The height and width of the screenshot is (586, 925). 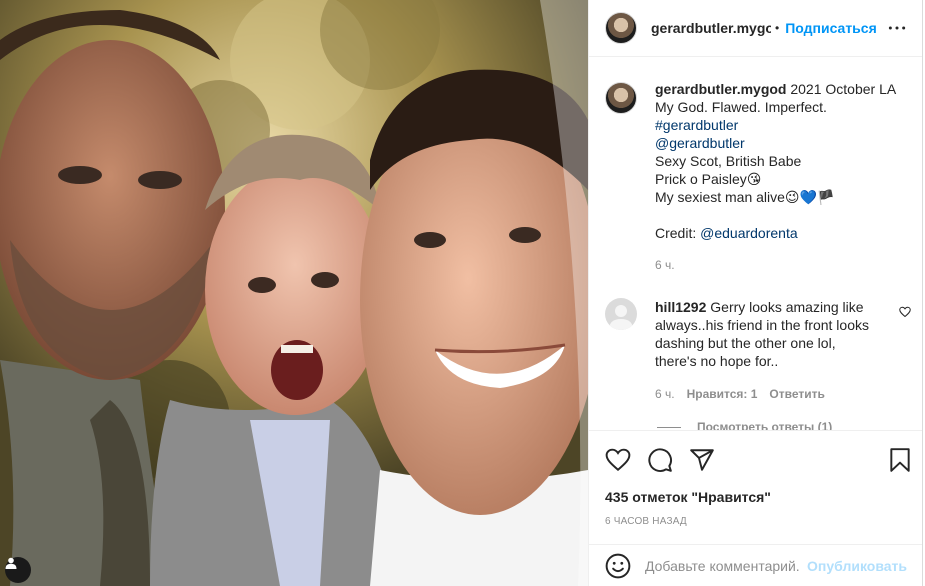 I want to click on more-options-icon, so click(x=897, y=28).